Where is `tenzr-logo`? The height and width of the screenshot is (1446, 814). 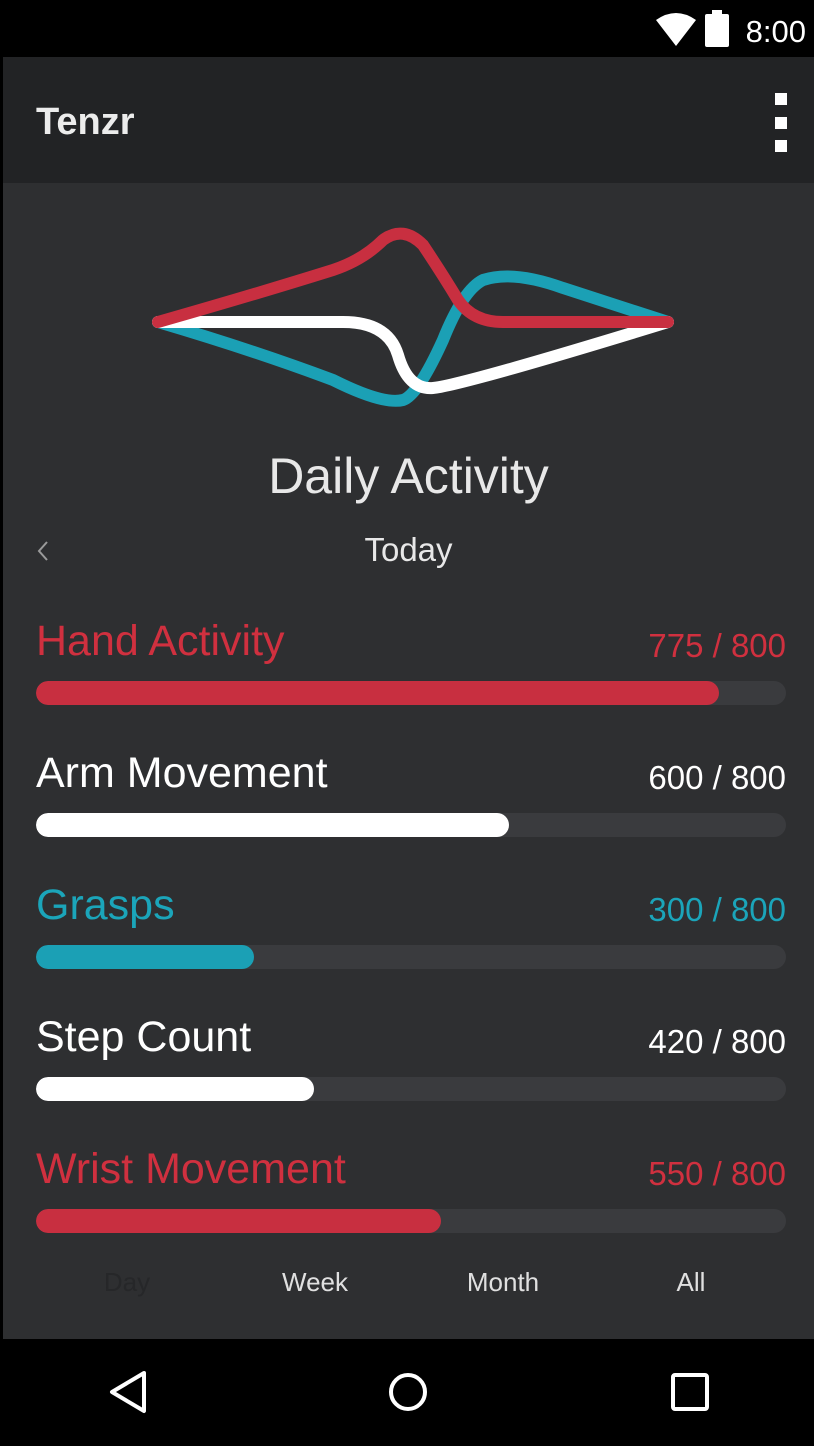 tenzr-logo is located at coordinates (413, 317).